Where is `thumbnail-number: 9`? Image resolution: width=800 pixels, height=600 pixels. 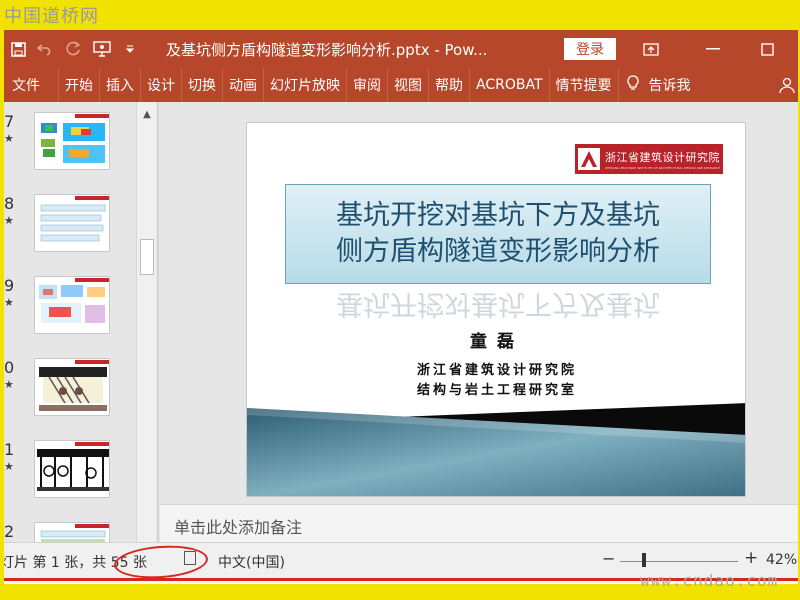 thumbnail-number: 9 is located at coordinates (9, 285).